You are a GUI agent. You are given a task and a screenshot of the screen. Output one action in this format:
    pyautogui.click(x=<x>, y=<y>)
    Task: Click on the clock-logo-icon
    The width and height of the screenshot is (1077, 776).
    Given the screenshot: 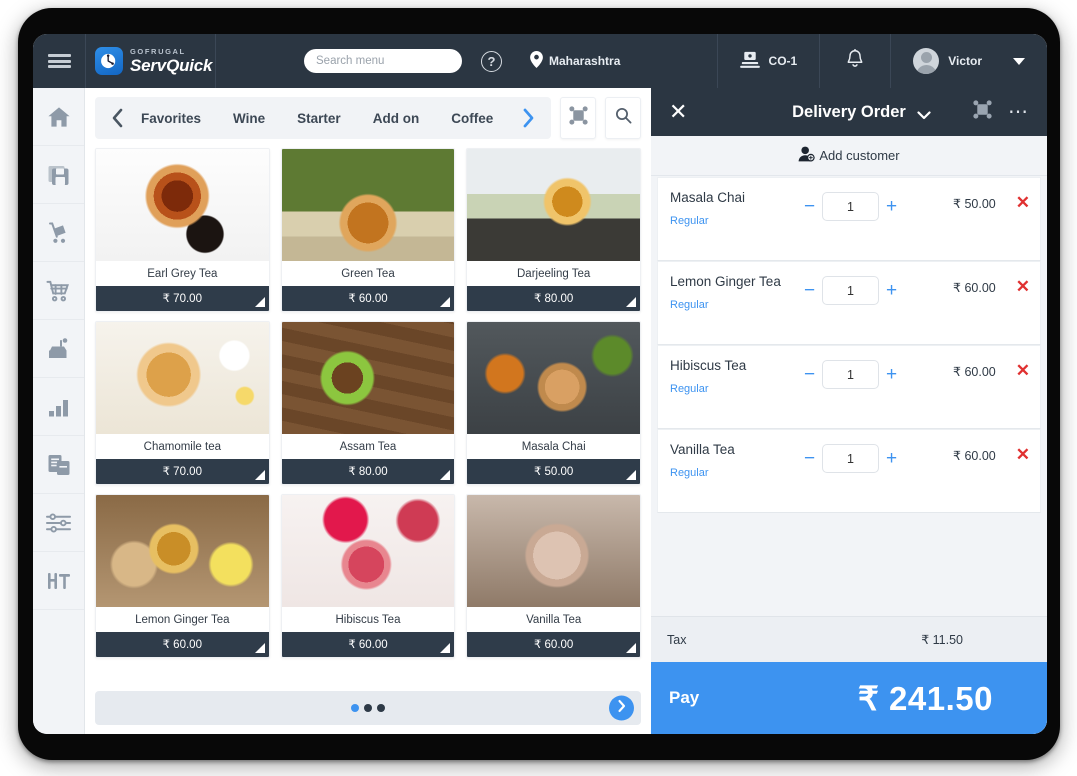 What is the action you would take?
    pyautogui.click(x=109, y=61)
    